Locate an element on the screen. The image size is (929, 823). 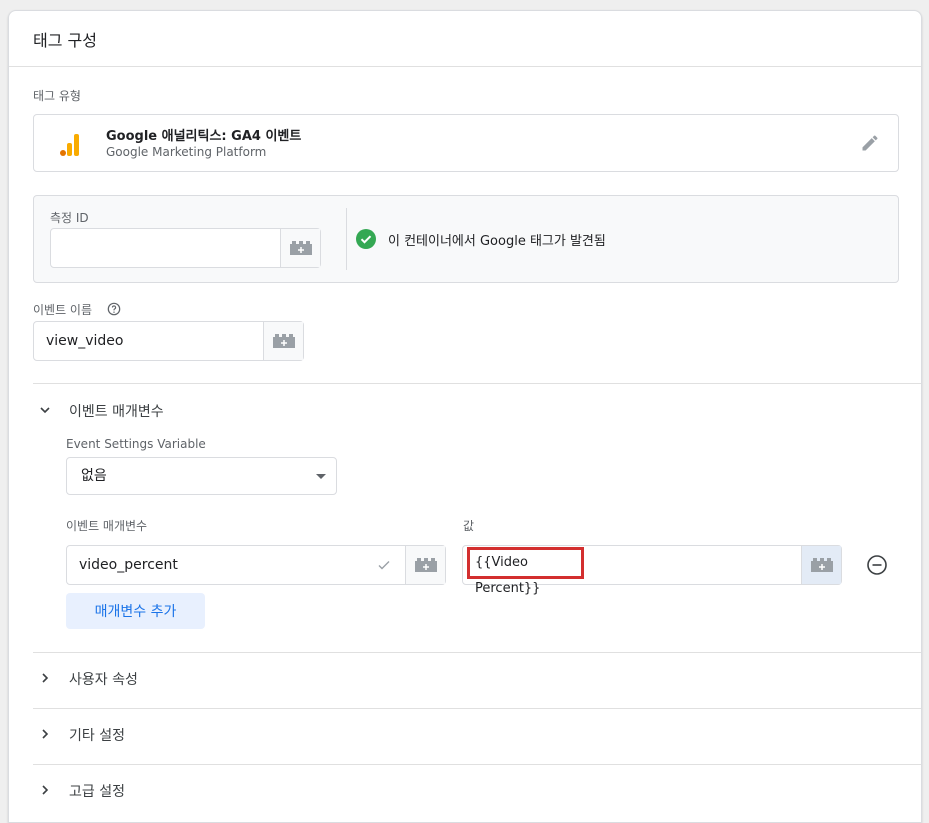
tag-type-name: Google 애널리틱스: GA4 이벤트 is located at coordinates (204, 136).